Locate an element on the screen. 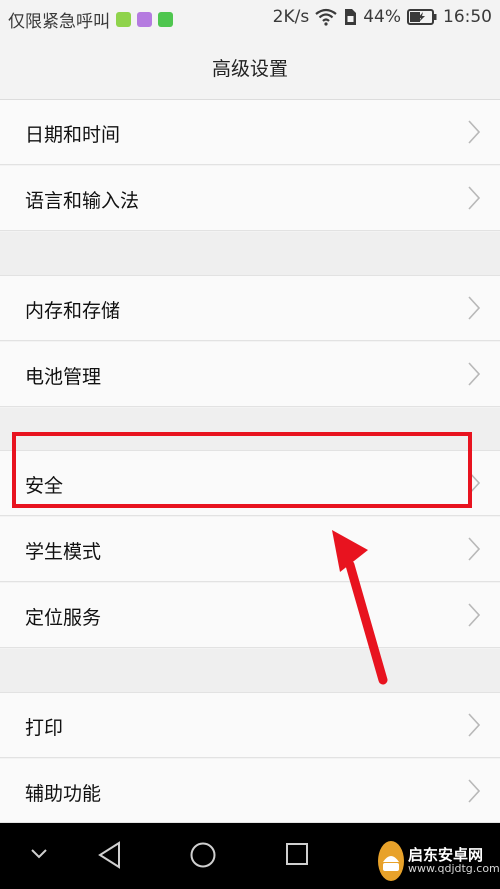 The width and height of the screenshot is (500, 889). recents-icon is located at coordinates (297, 854).